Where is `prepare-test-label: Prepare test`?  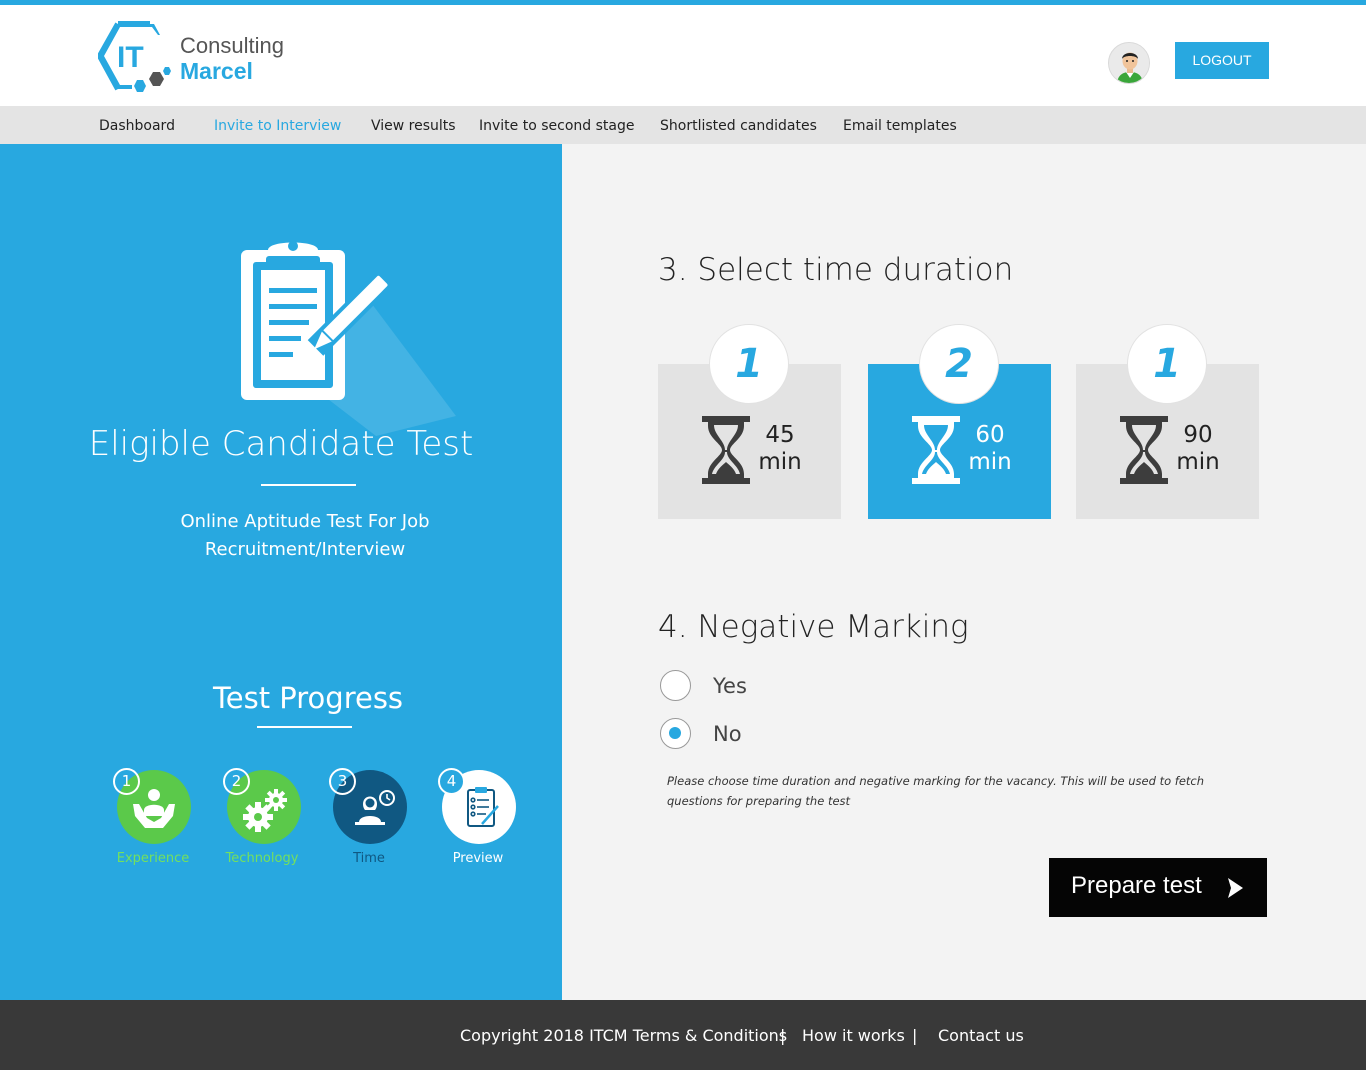
prepare-test-label: Prepare test is located at coordinates (1136, 885).